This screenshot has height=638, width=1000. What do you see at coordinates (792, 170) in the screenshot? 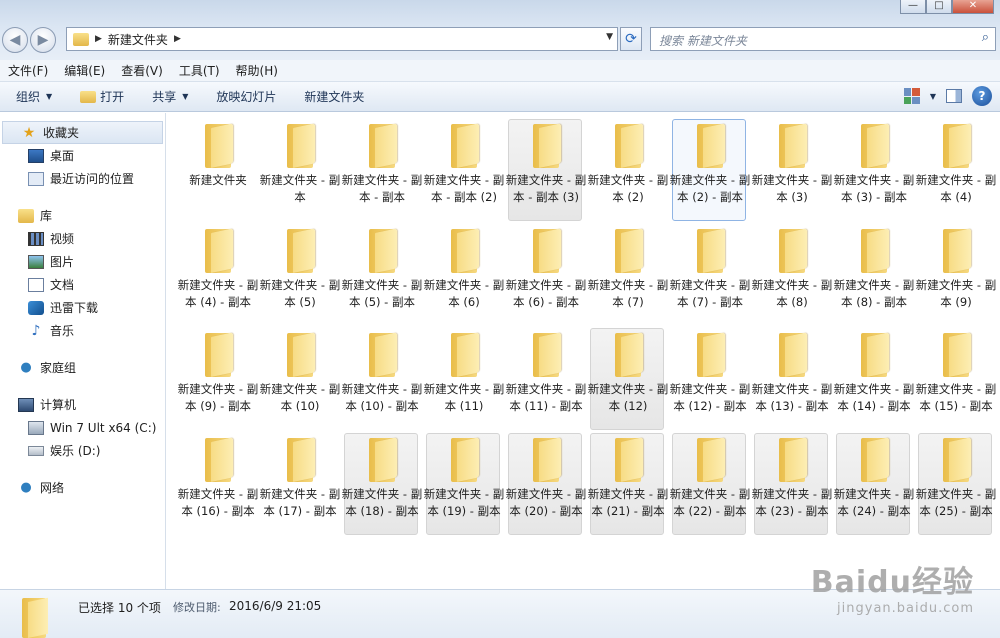
I see `folder-item: 新建文件夹 - 副本 (3)` at bounding box center [792, 170].